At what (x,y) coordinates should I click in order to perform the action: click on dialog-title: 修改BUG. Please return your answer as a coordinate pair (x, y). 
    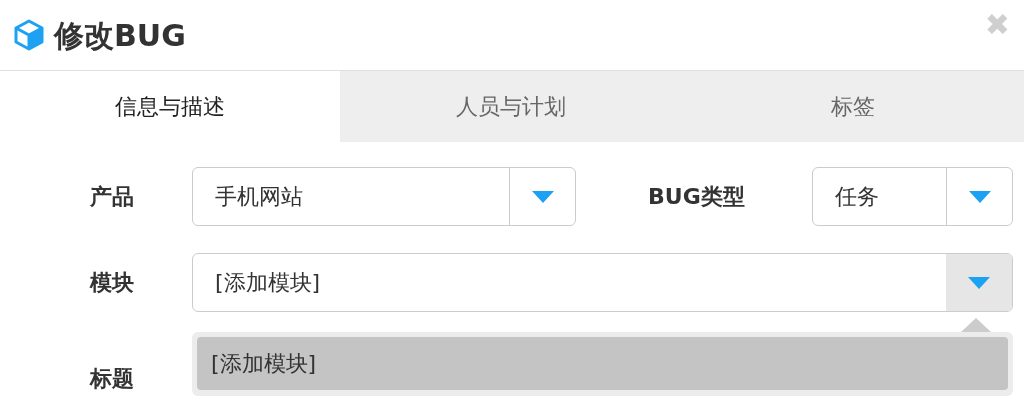
    Looking at the image, I should click on (120, 35).